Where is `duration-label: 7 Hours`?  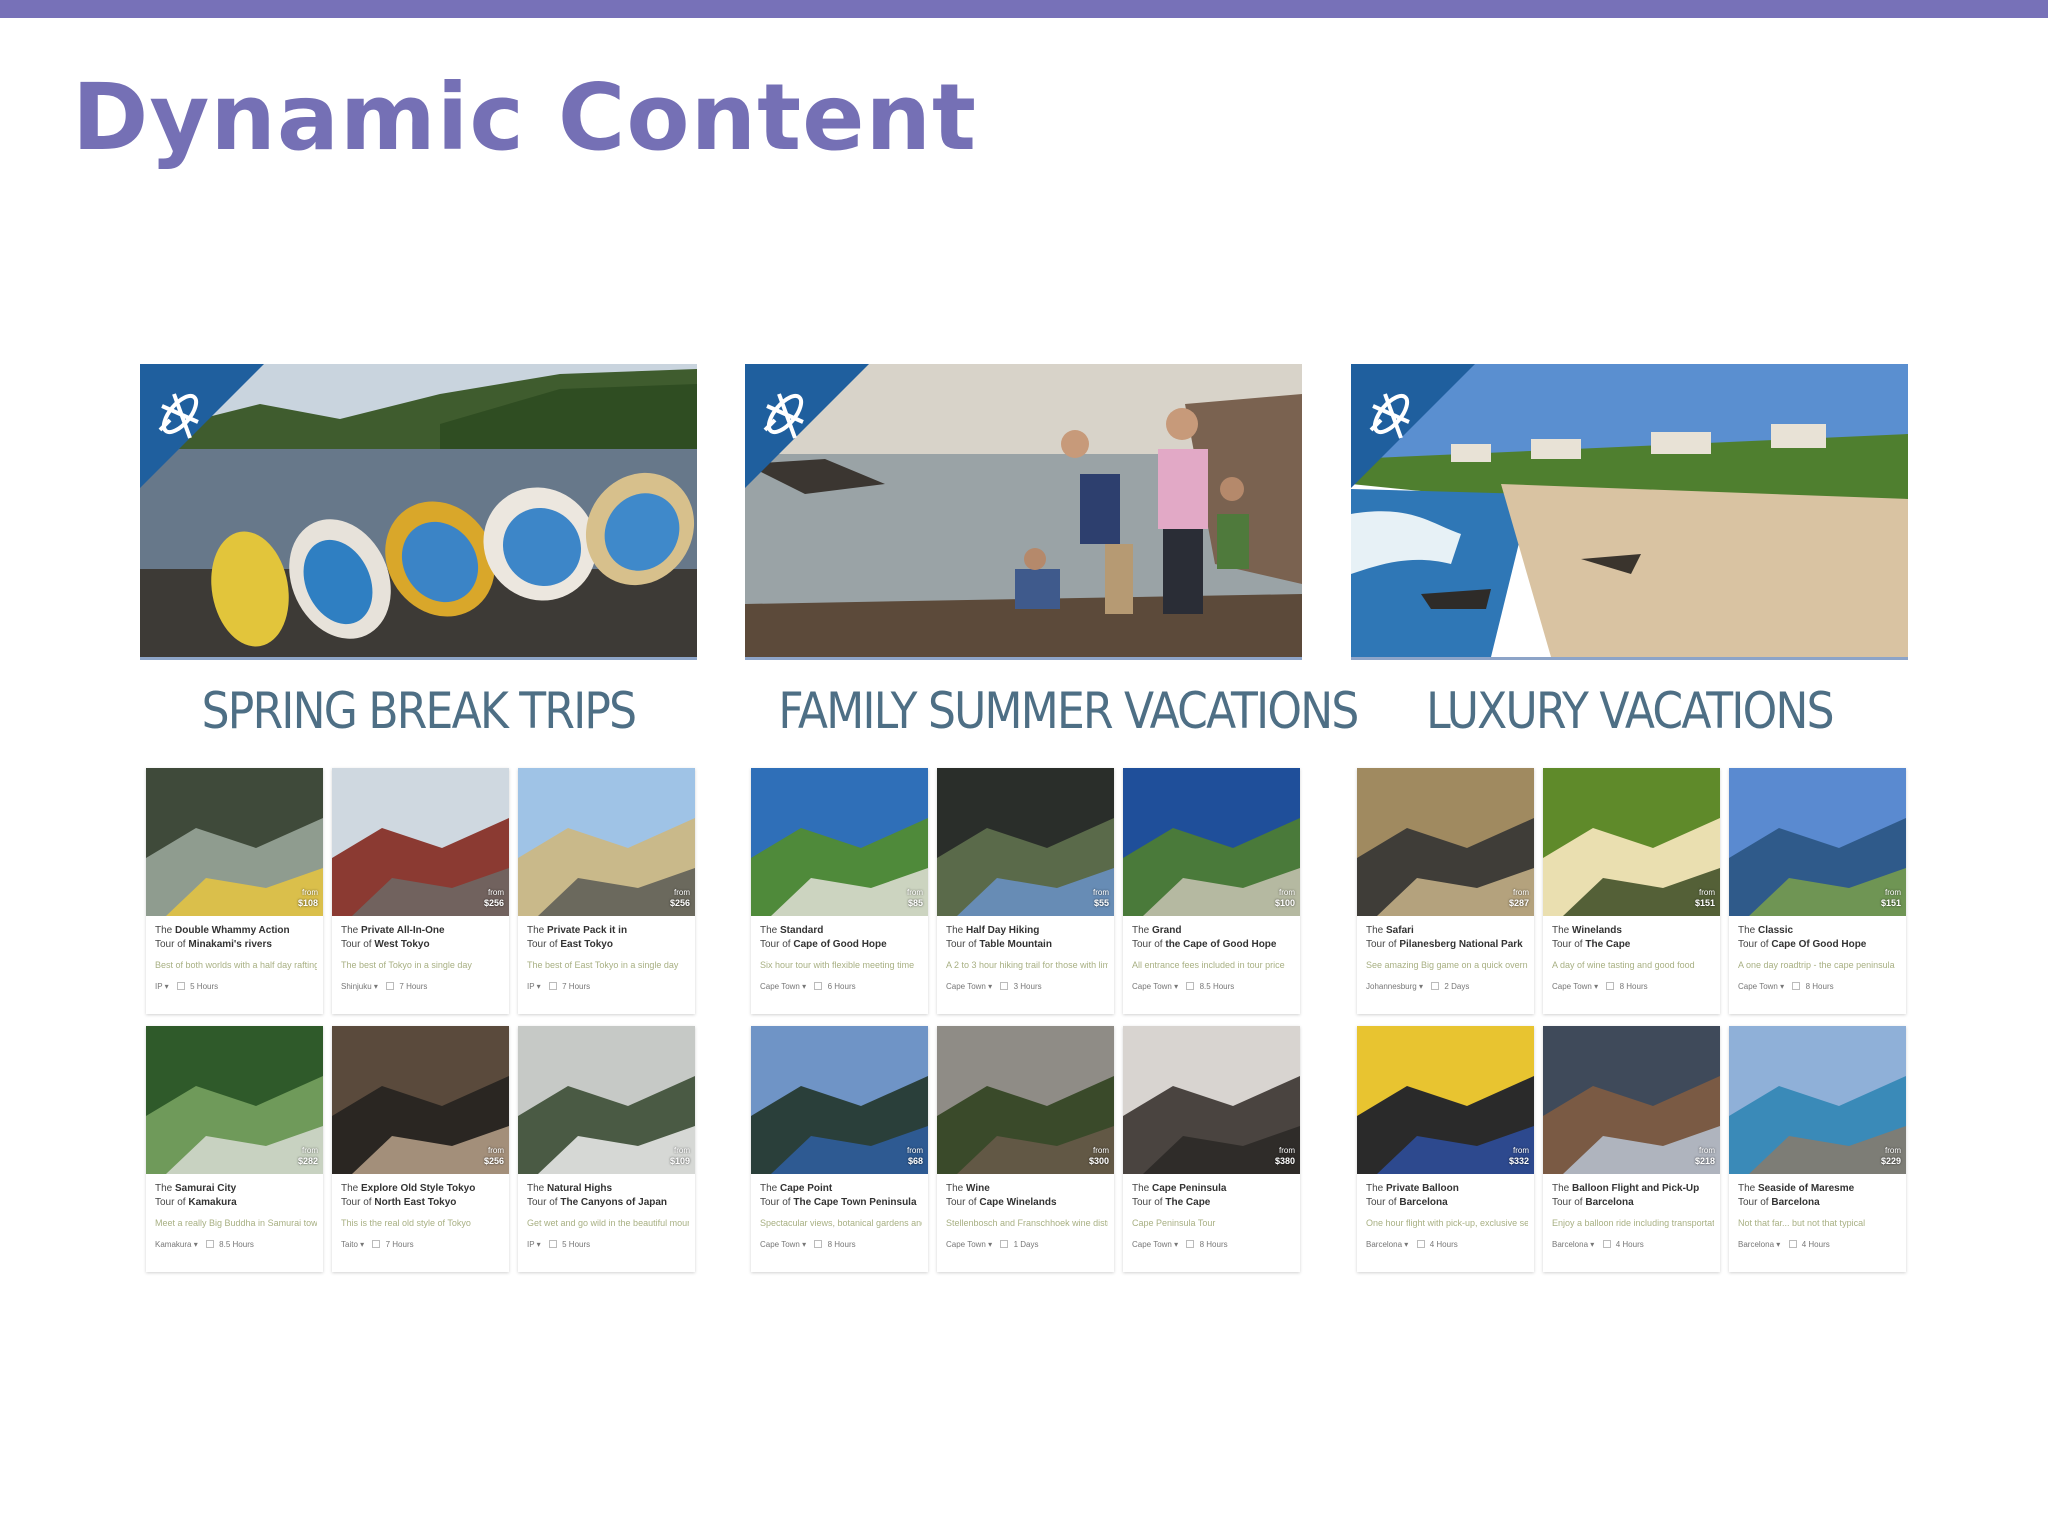
duration-label: 7 Hours is located at coordinates (413, 986).